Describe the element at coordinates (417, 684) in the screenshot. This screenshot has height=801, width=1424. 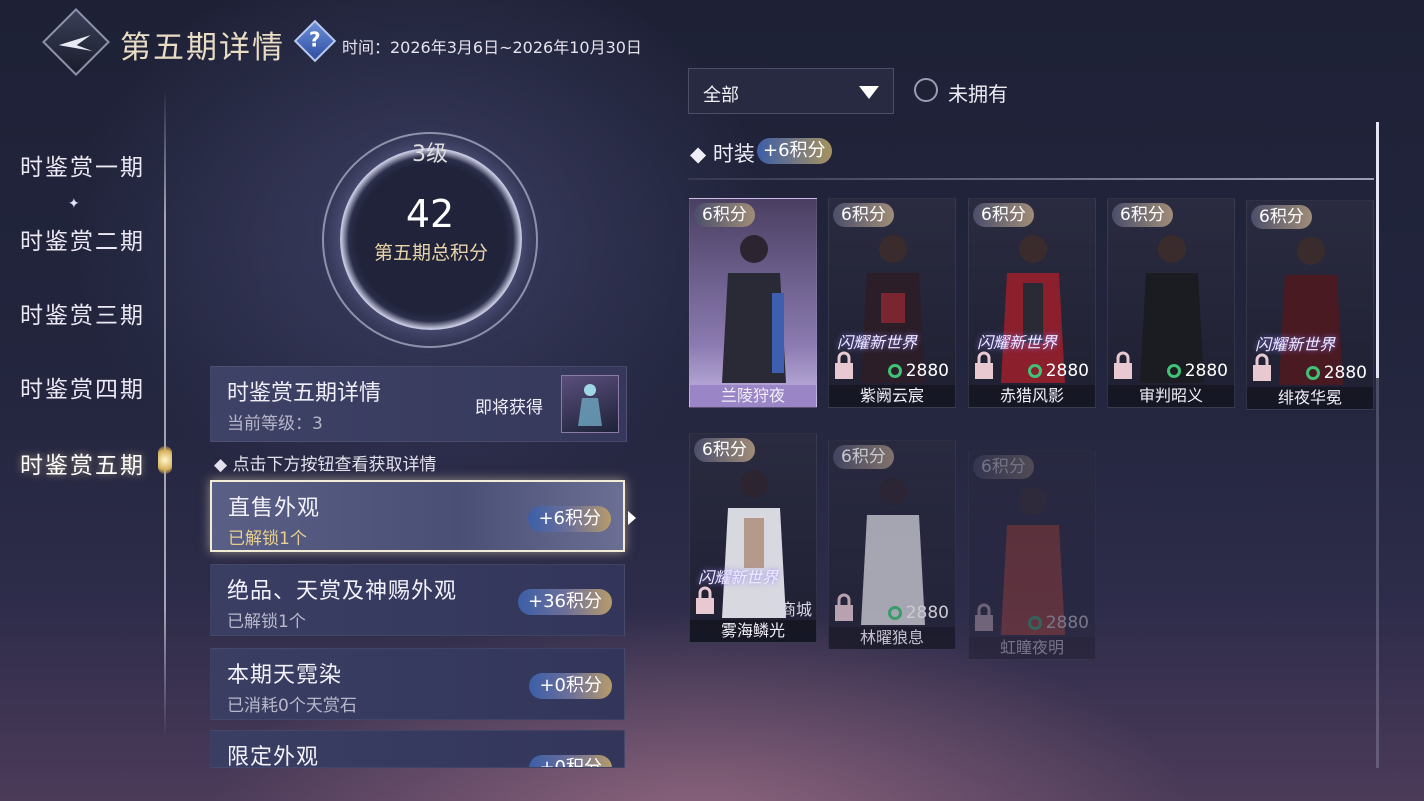
I see `menu-dye: 本期天霓染 已消耗0个天赏石 +0积分` at that location.